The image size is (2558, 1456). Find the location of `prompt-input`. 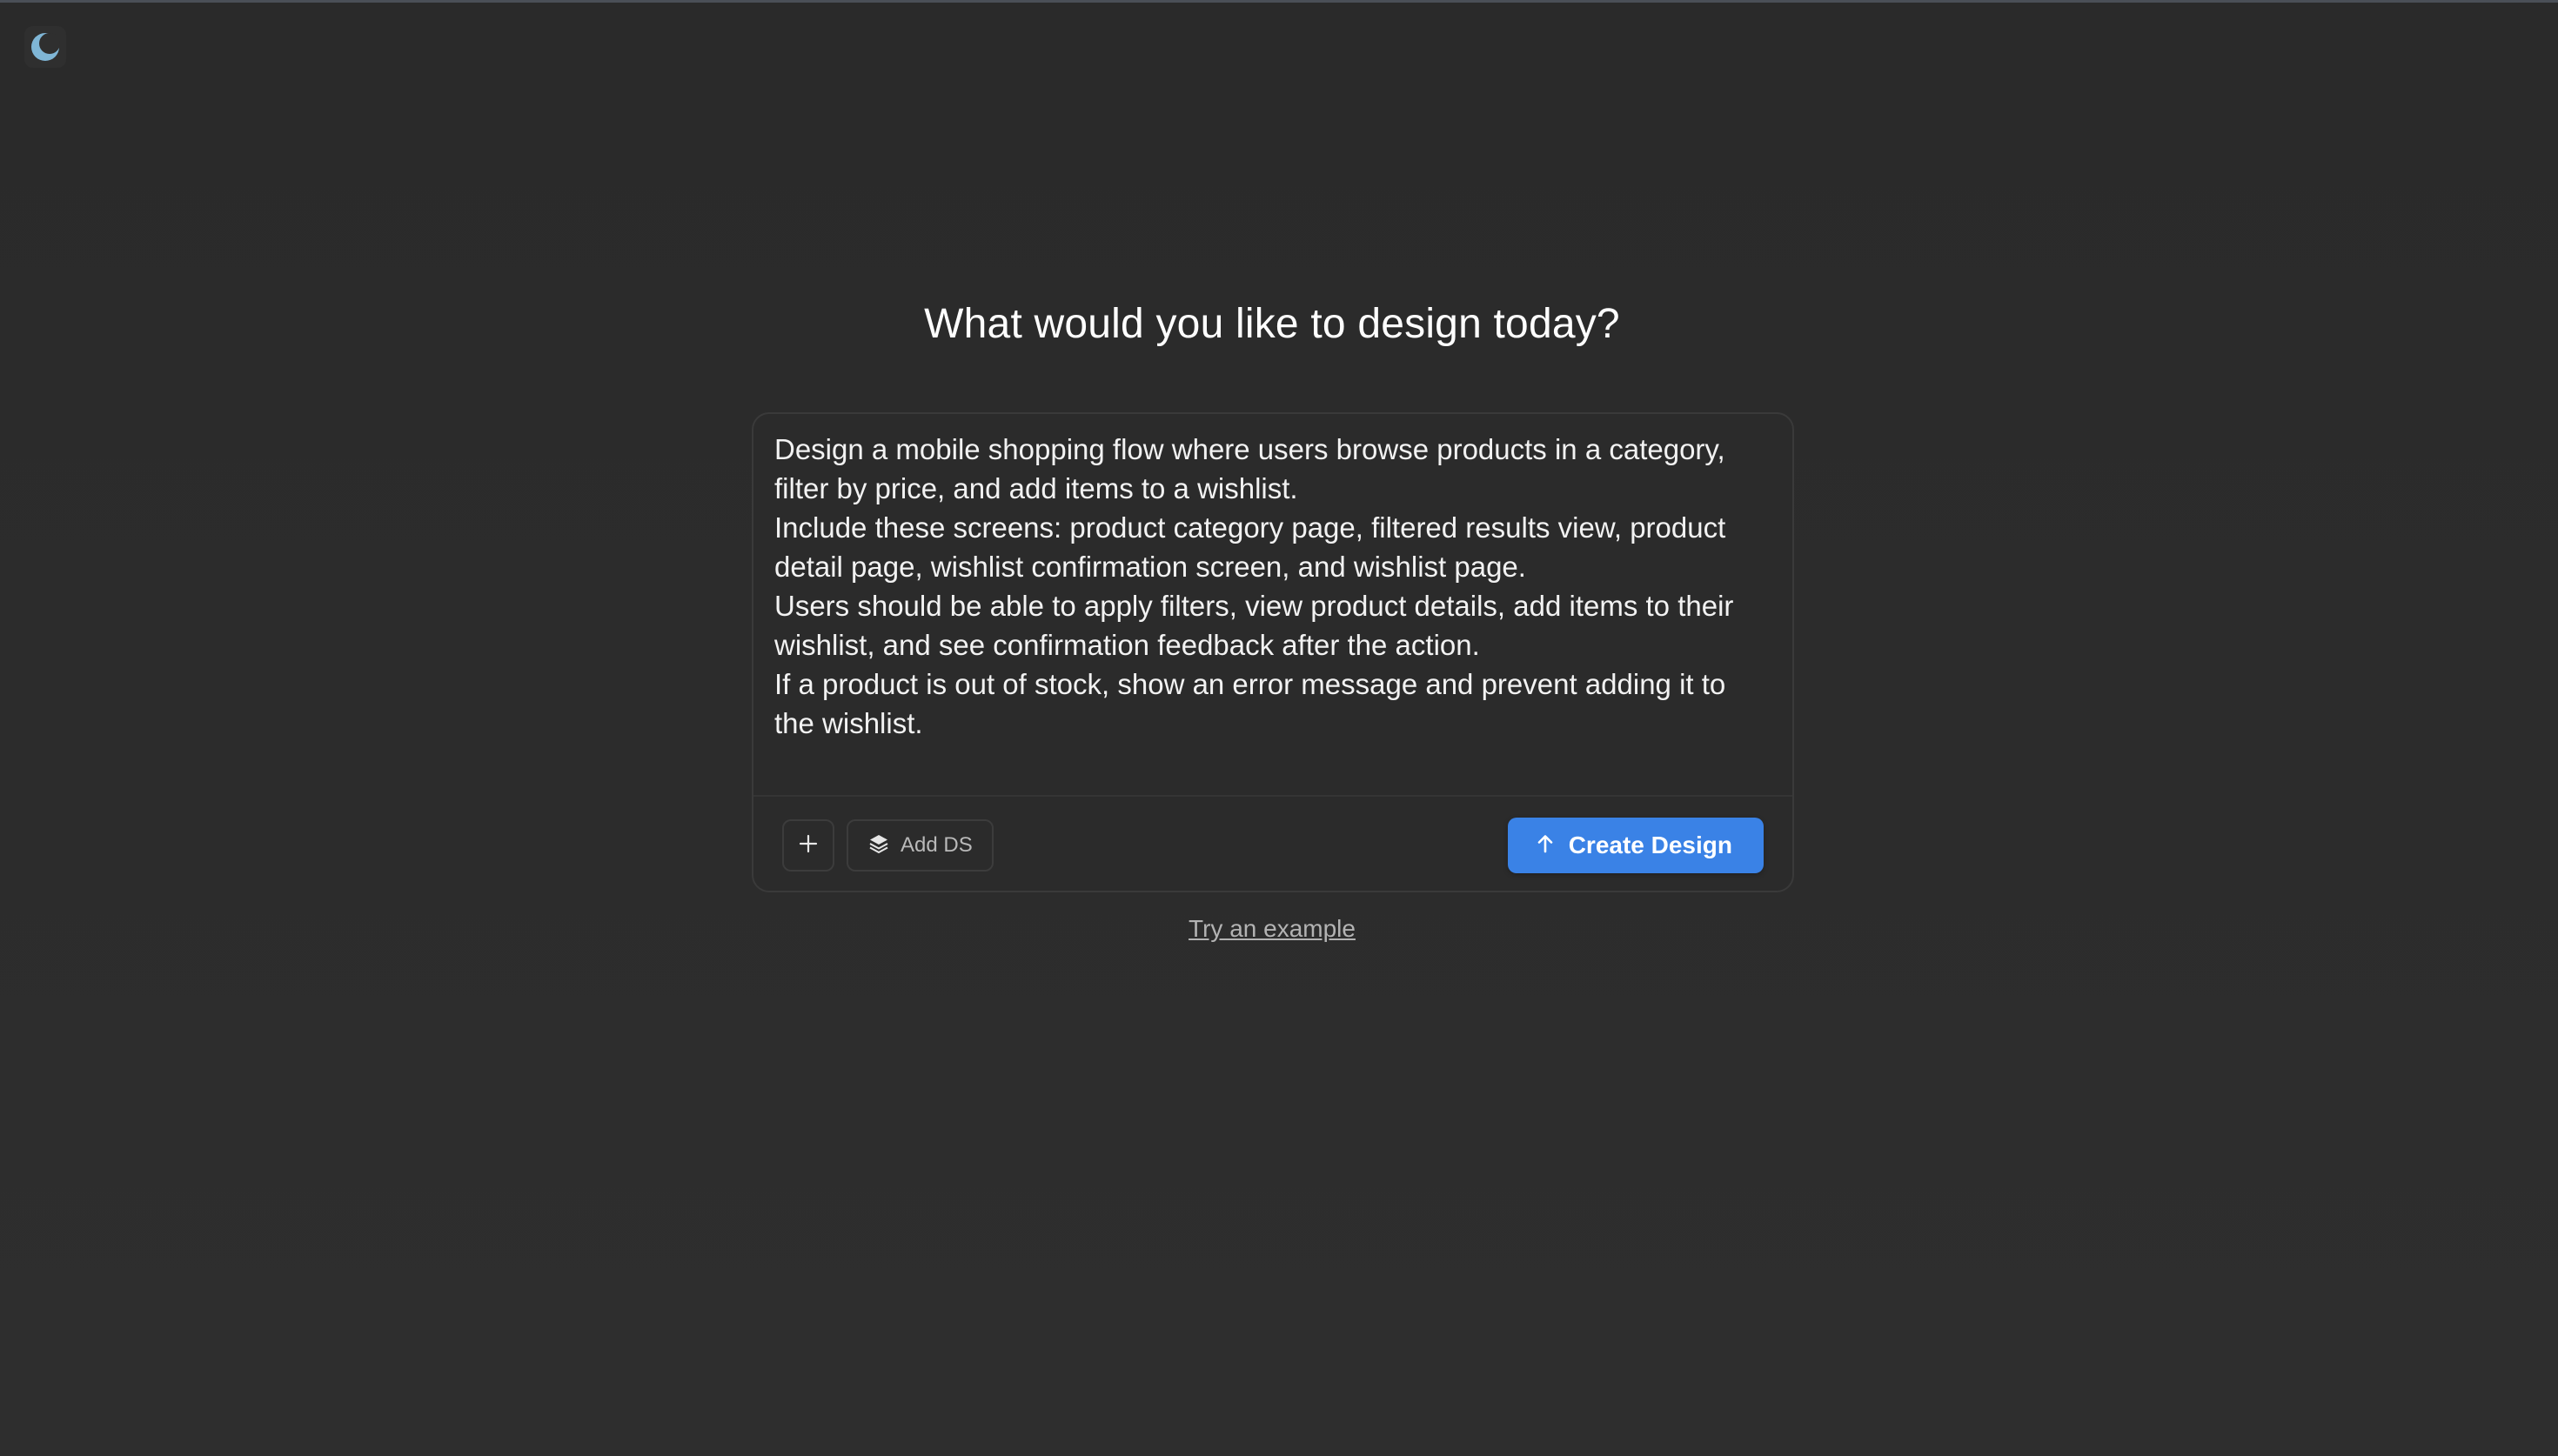

prompt-input is located at coordinates (1273, 590).